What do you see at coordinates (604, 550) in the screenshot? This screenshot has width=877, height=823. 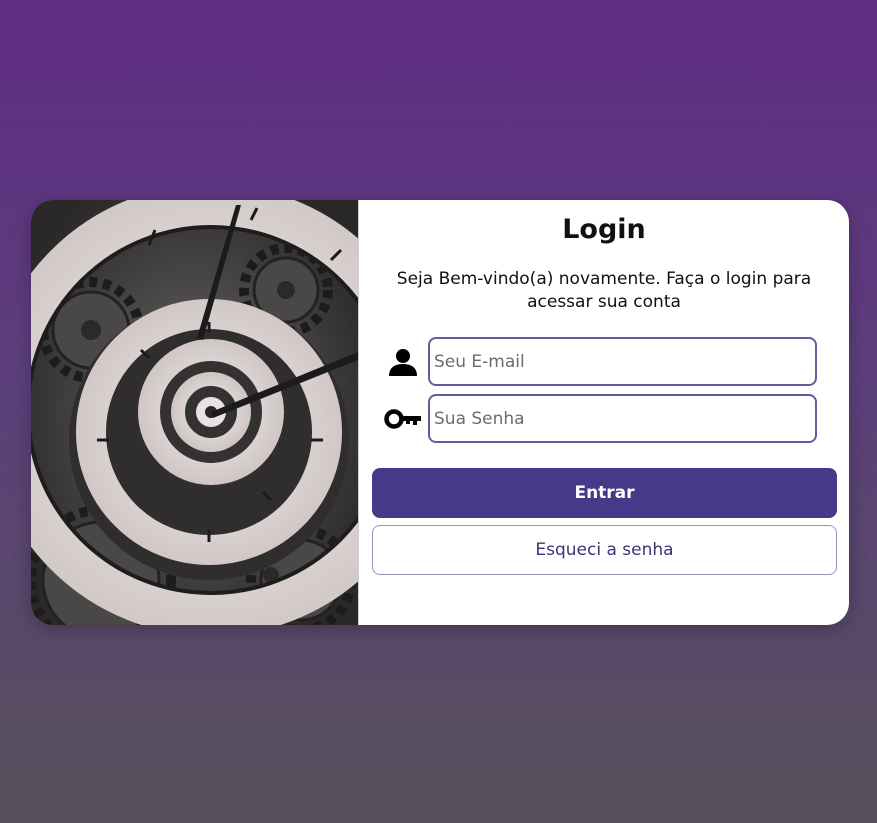 I see `forgot-password-button: Esqueci a senha` at bounding box center [604, 550].